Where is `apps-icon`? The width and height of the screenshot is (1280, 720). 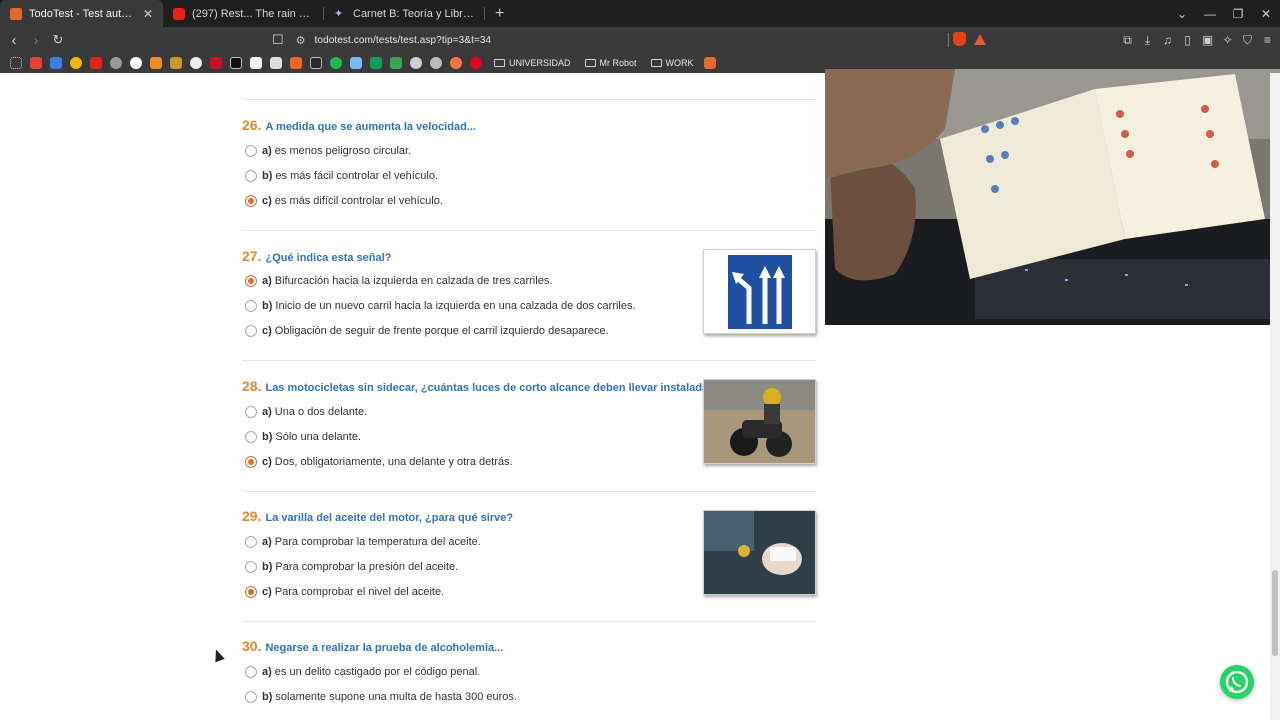 apps-icon is located at coordinates (16, 63).